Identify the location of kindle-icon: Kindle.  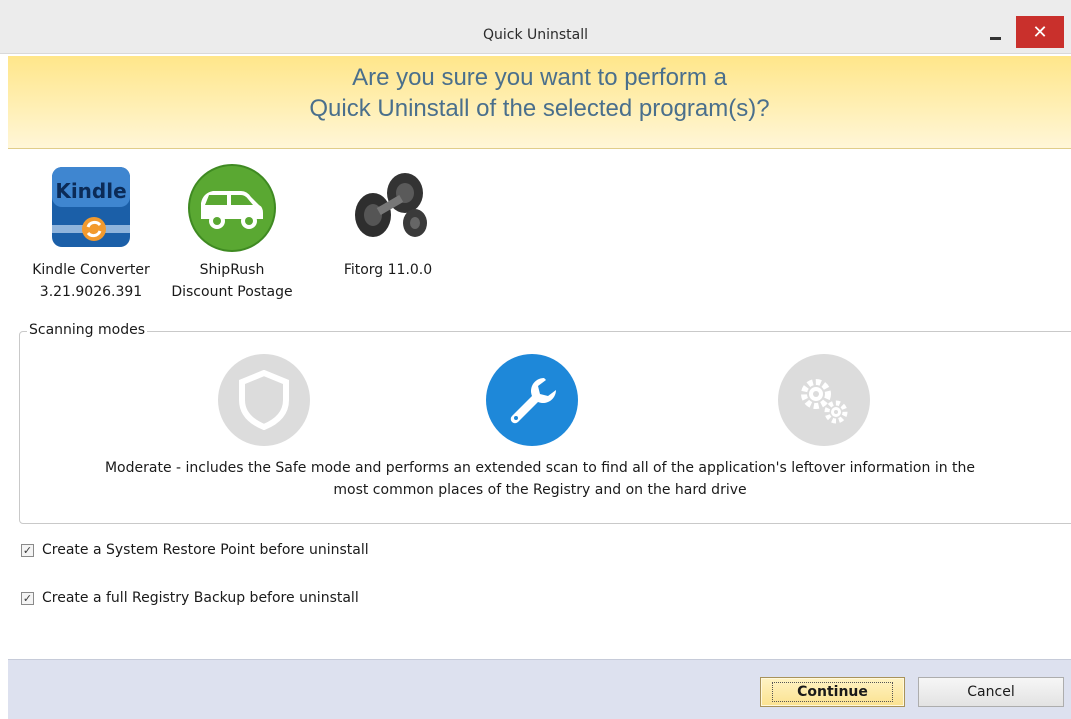
(91, 208).